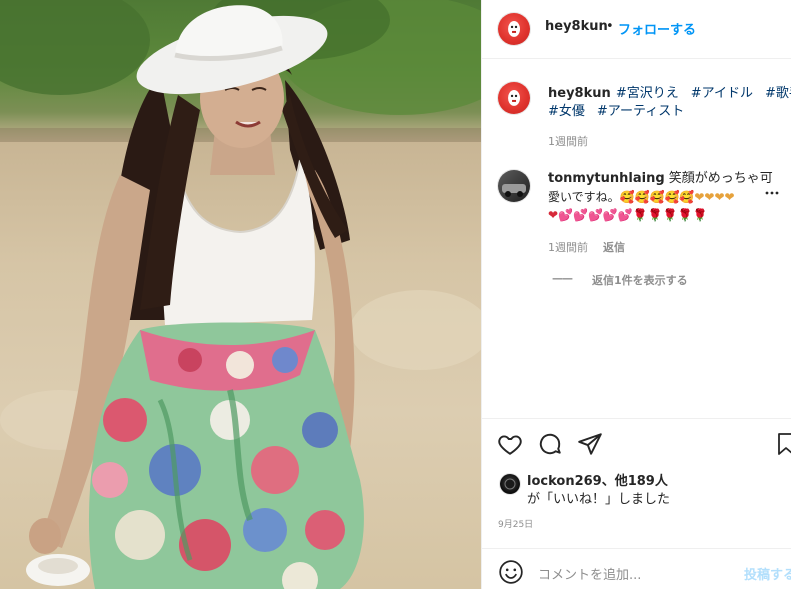 The image size is (791, 589). I want to click on caption-author-avatar, so click(514, 98).